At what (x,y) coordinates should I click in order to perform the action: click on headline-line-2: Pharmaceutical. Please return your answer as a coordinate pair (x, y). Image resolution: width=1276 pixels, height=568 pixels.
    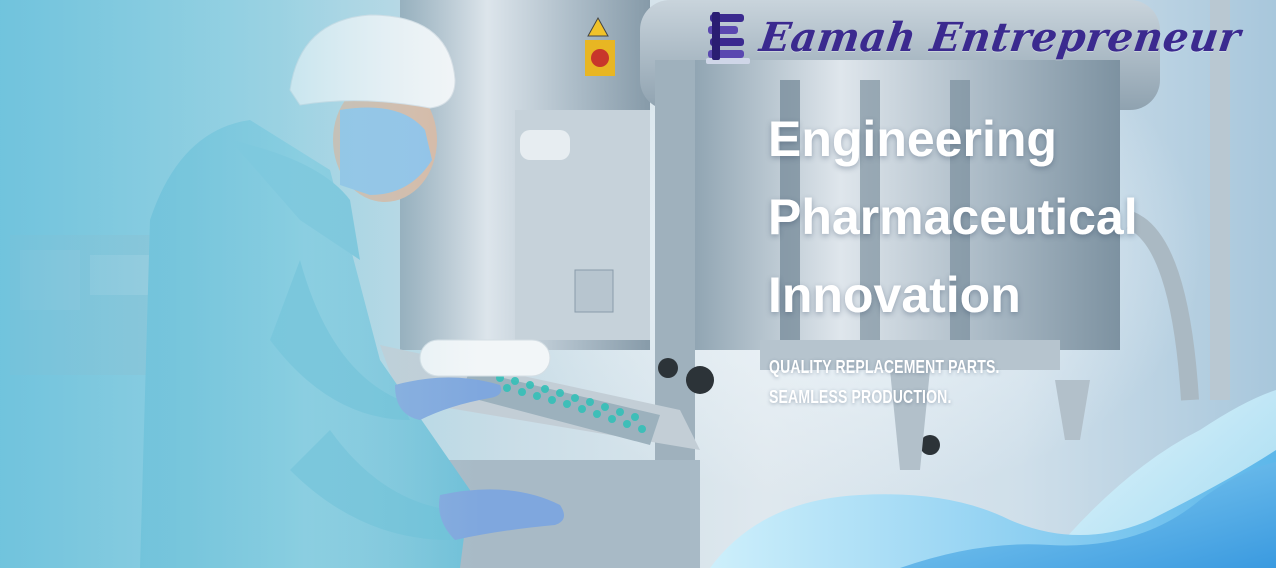
    Looking at the image, I should click on (953, 217).